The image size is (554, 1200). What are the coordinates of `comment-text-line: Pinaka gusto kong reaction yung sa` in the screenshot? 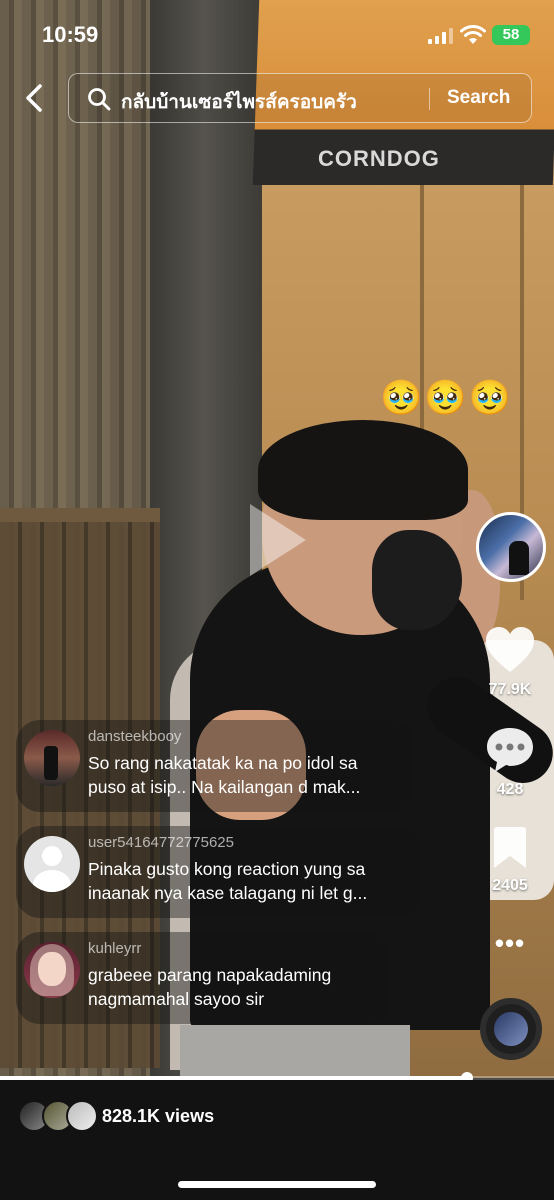 It's located at (227, 869).